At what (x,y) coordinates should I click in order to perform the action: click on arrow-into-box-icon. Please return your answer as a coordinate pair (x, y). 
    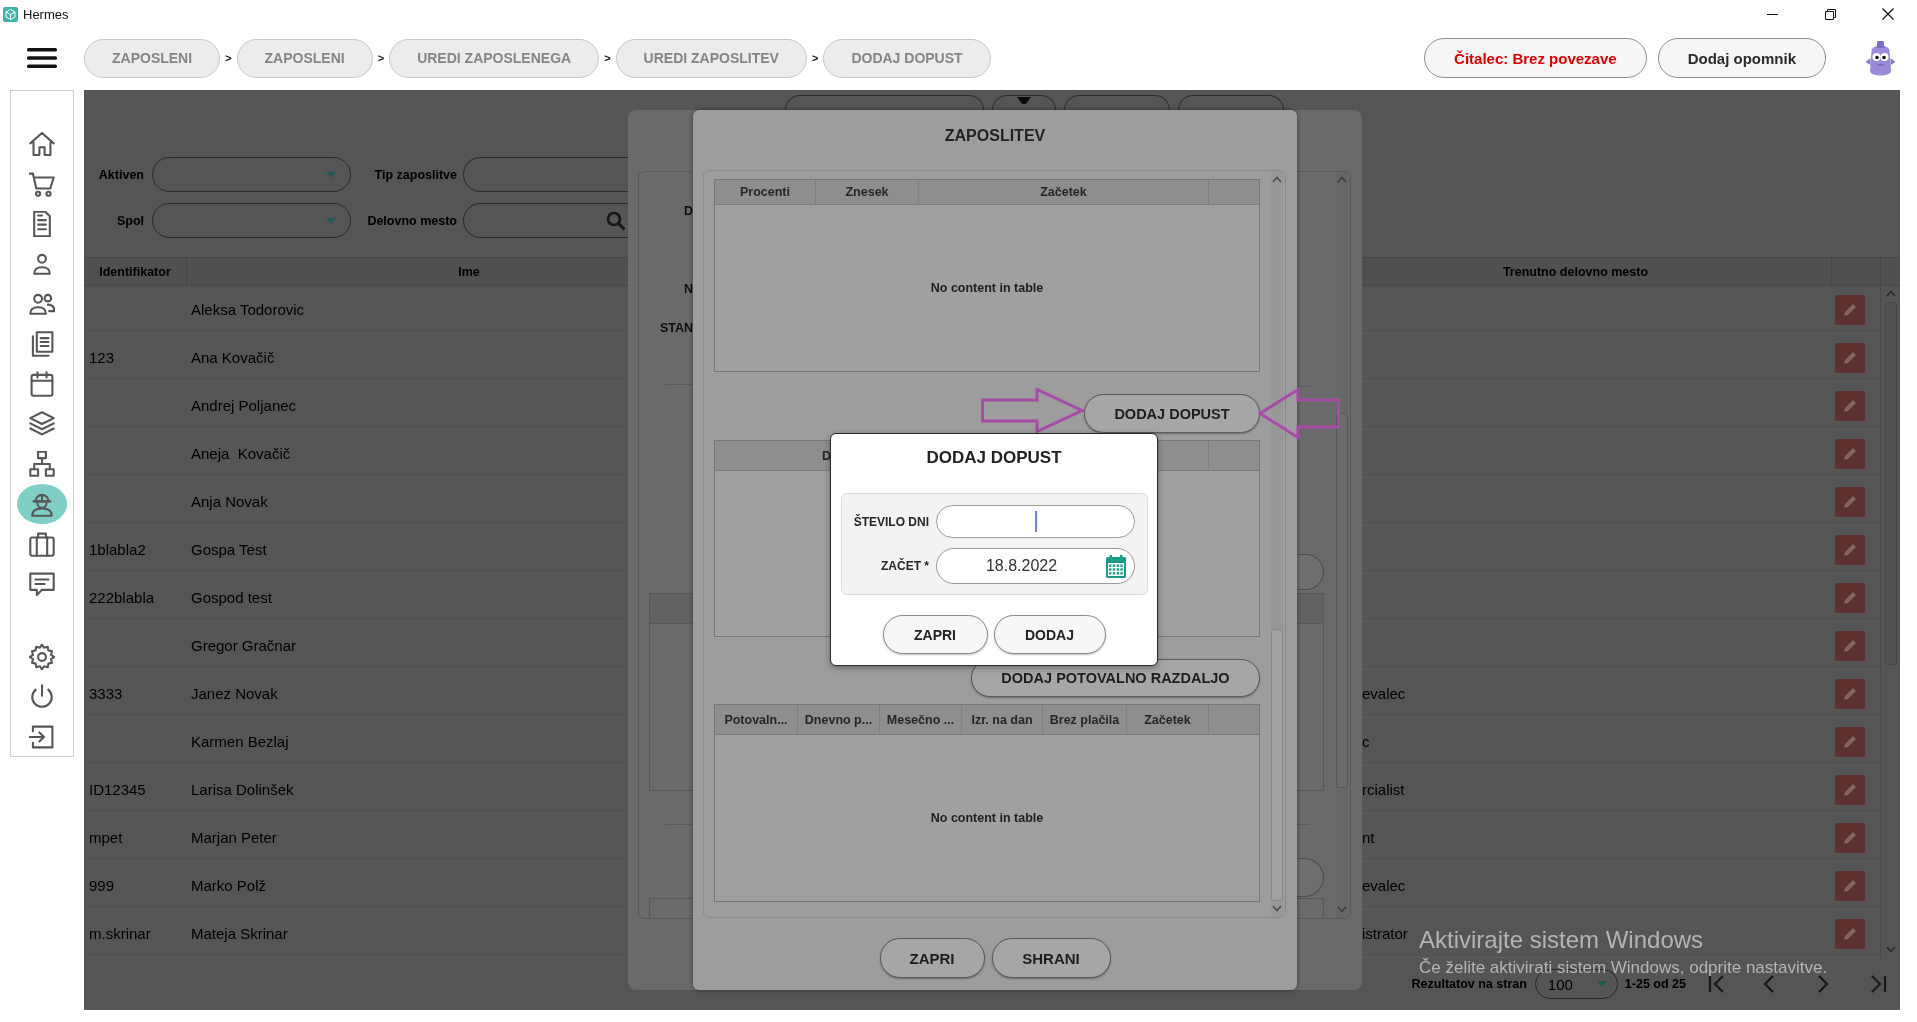
    Looking at the image, I should click on (42, 737).